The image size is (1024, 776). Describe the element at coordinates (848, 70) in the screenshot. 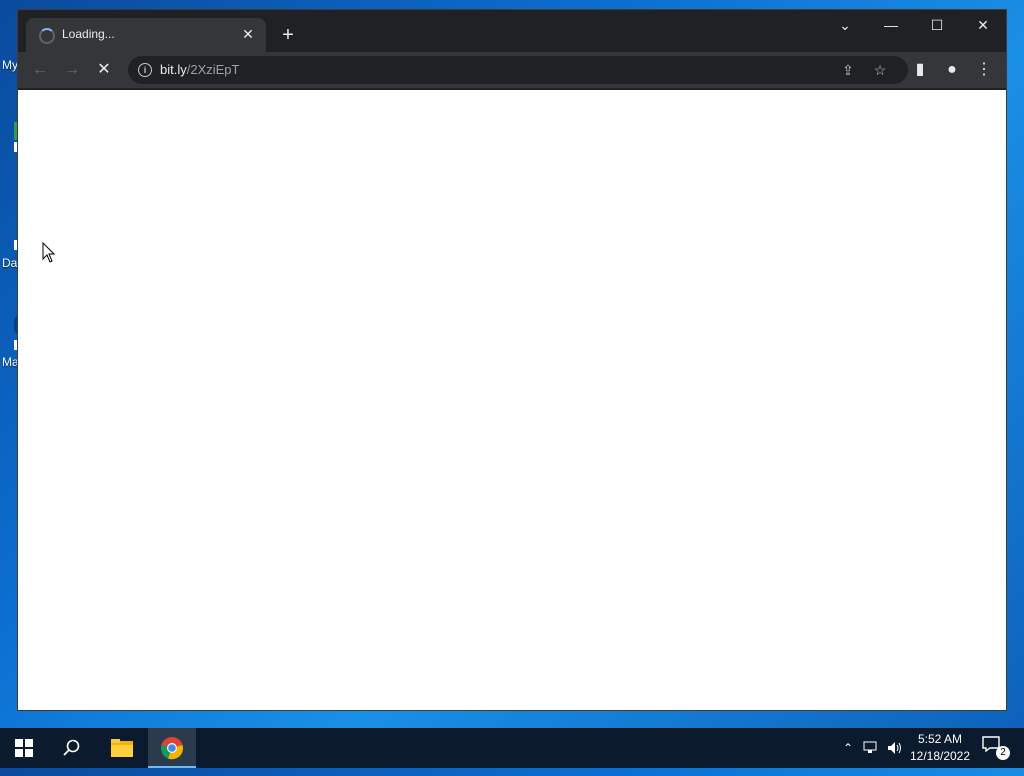

I see `share-icon: ⇪` at that location.